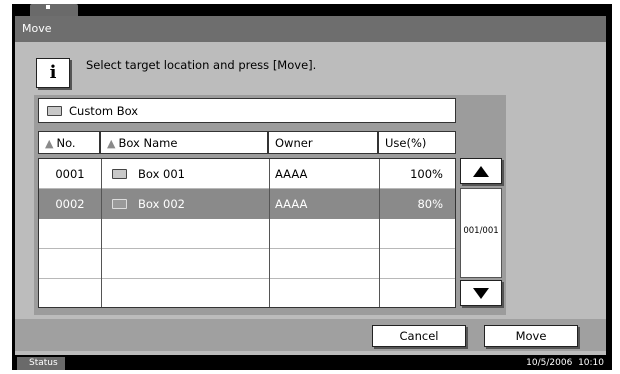 This screenshot has width=620, height=374. I want to click on status-bar, so click(310, 362).